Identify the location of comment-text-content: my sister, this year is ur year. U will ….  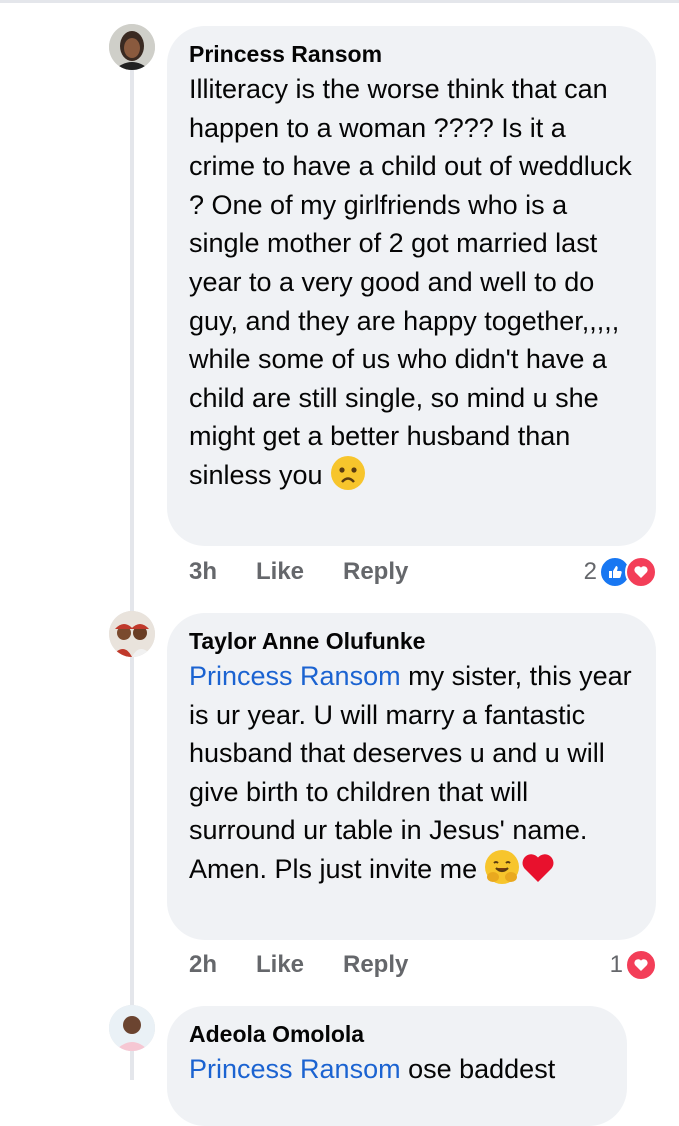
(410, 772).